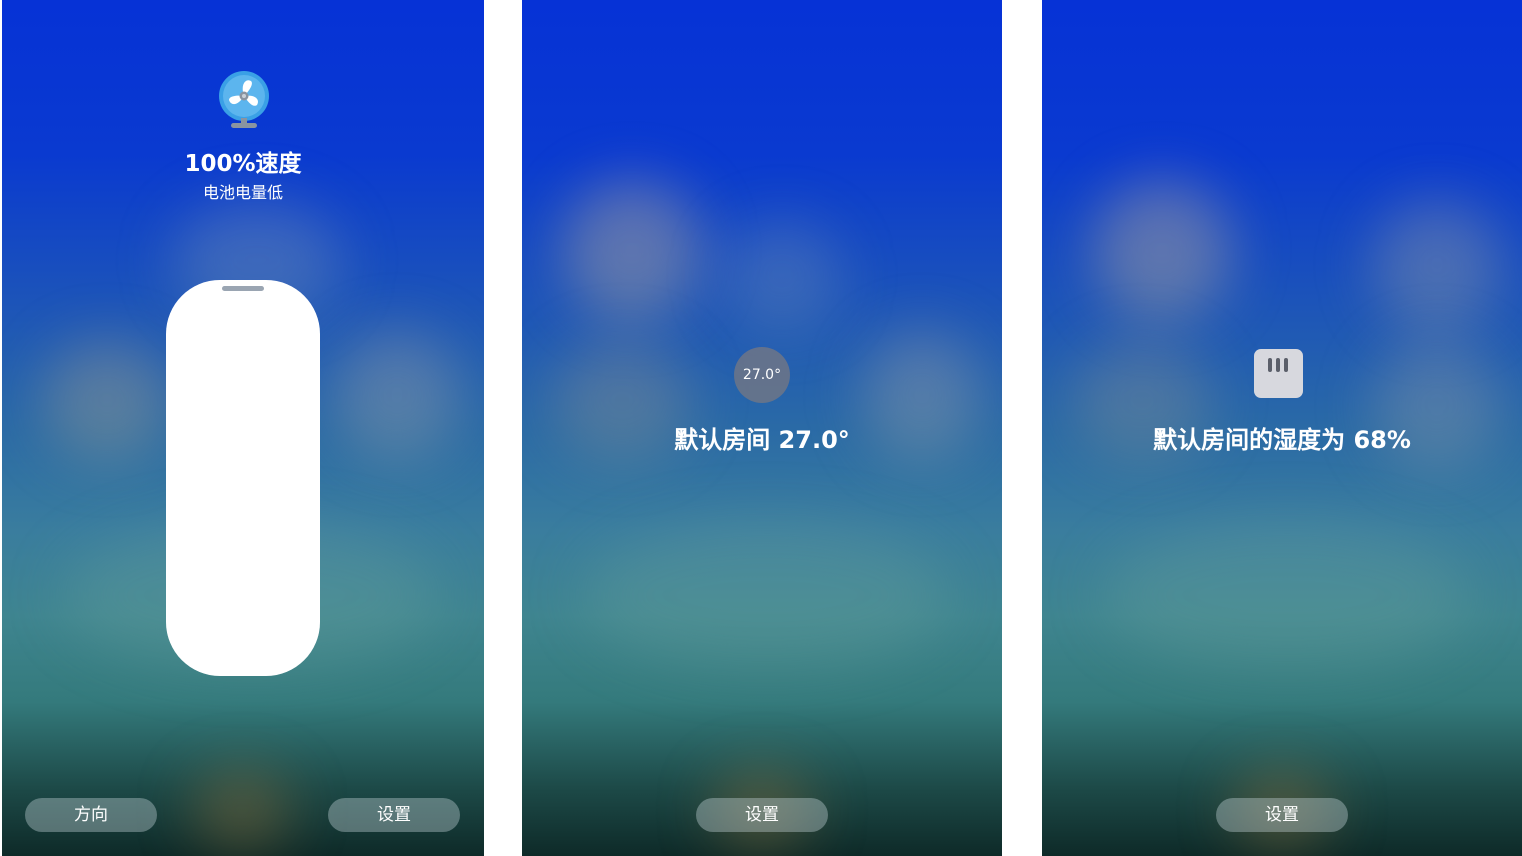 This screenshot has width=1522, height=856. What do you see at coordinates (762, 375) in the screenshot?
I see `temperature-badge: 27.0°` at bounding box center [762, 375].